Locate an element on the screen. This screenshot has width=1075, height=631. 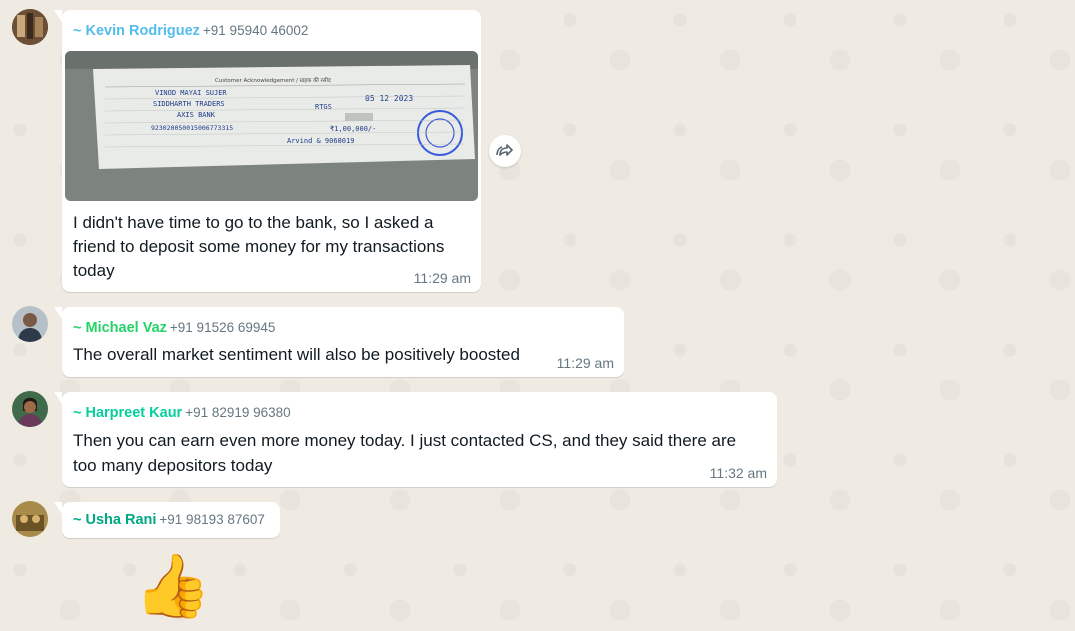
sender-line: ~ Michael Vaz +91 91526 69945 is located at coordinates (174, 328).